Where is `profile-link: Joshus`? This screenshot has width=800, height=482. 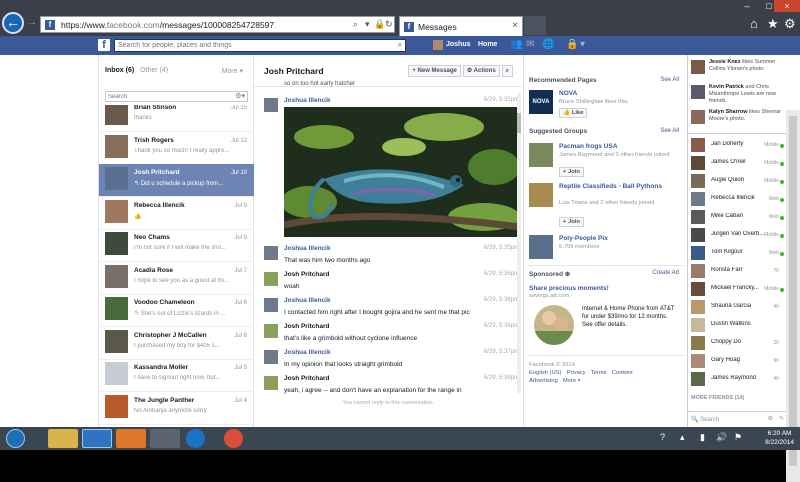 profile-link: Joshus is located at coordinates (458, 44).